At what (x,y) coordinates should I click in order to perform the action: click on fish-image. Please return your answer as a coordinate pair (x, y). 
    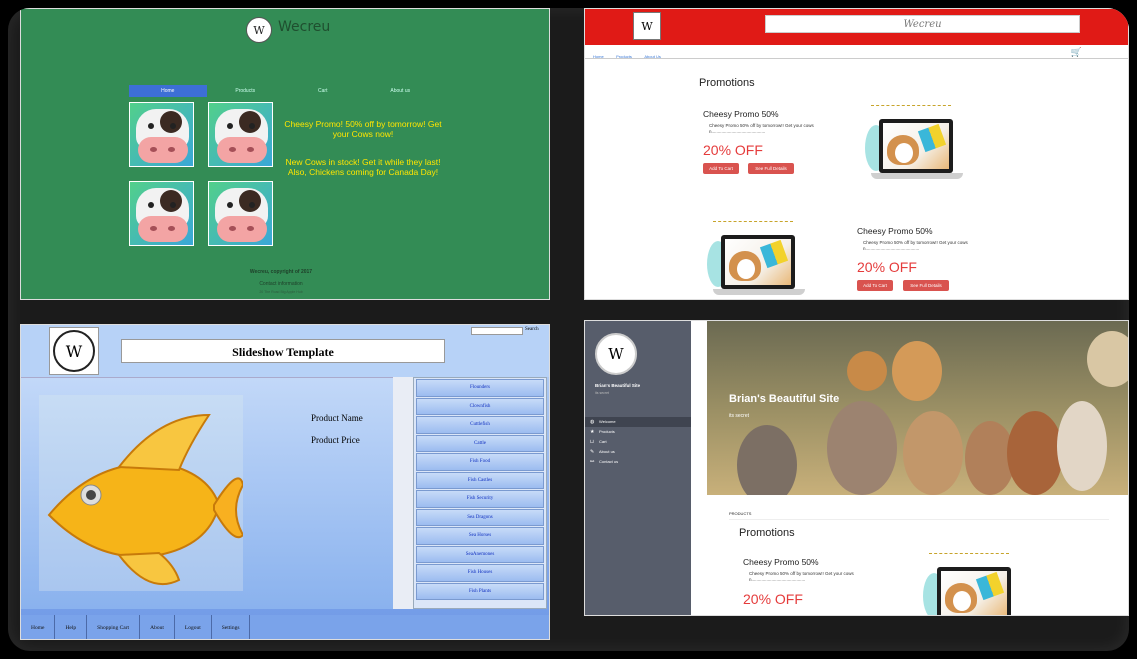
    Looking at the image, I should click on (142, 493).